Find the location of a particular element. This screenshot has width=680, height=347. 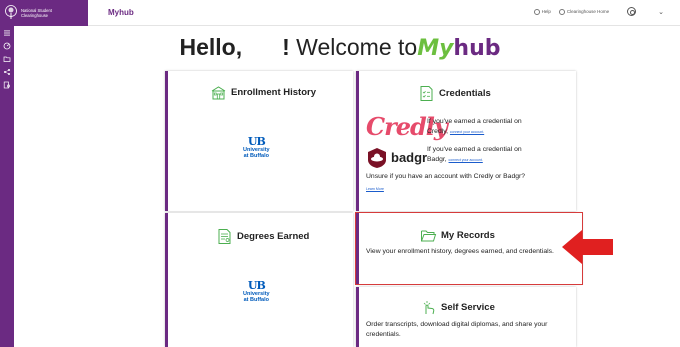

clearinghouse-home-label: Clearinghouse Home is located at coordinates (588, 11).